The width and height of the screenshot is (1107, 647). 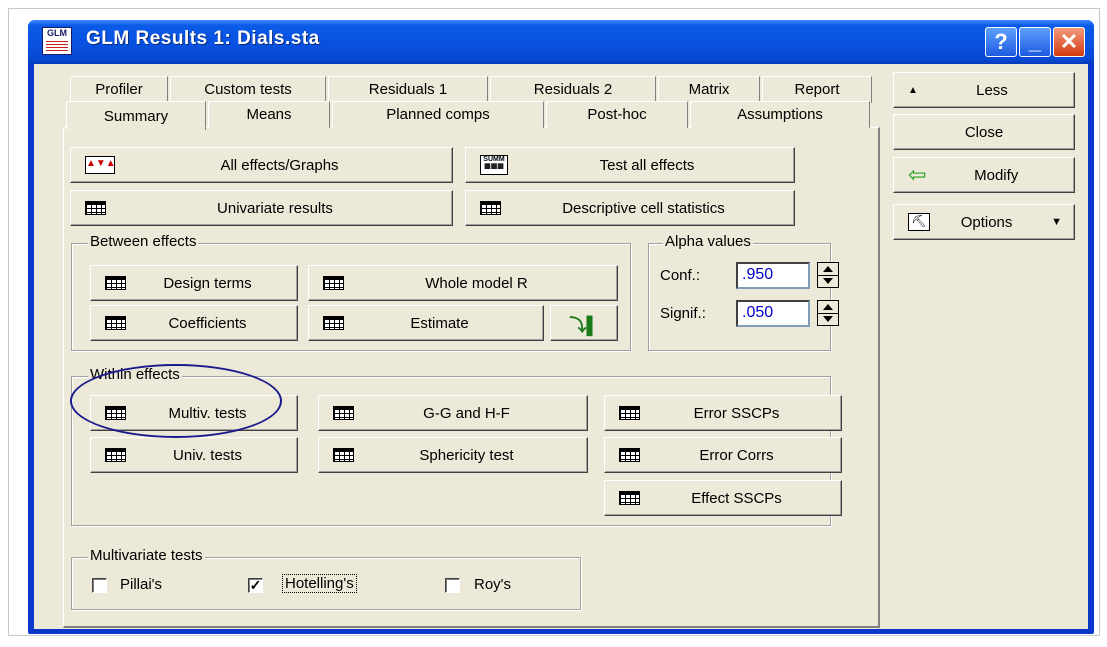 I want to click on tab-matrix: Matrix, so click(x=709, y=89).